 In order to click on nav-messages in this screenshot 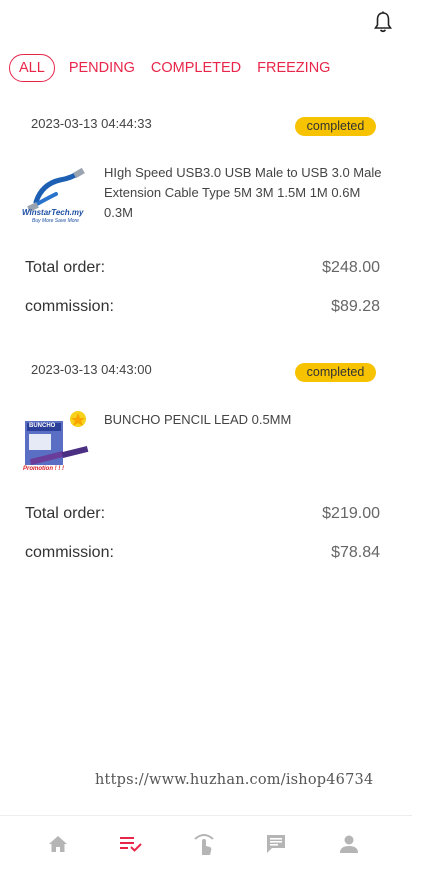, I will do `click(276, 844)`.